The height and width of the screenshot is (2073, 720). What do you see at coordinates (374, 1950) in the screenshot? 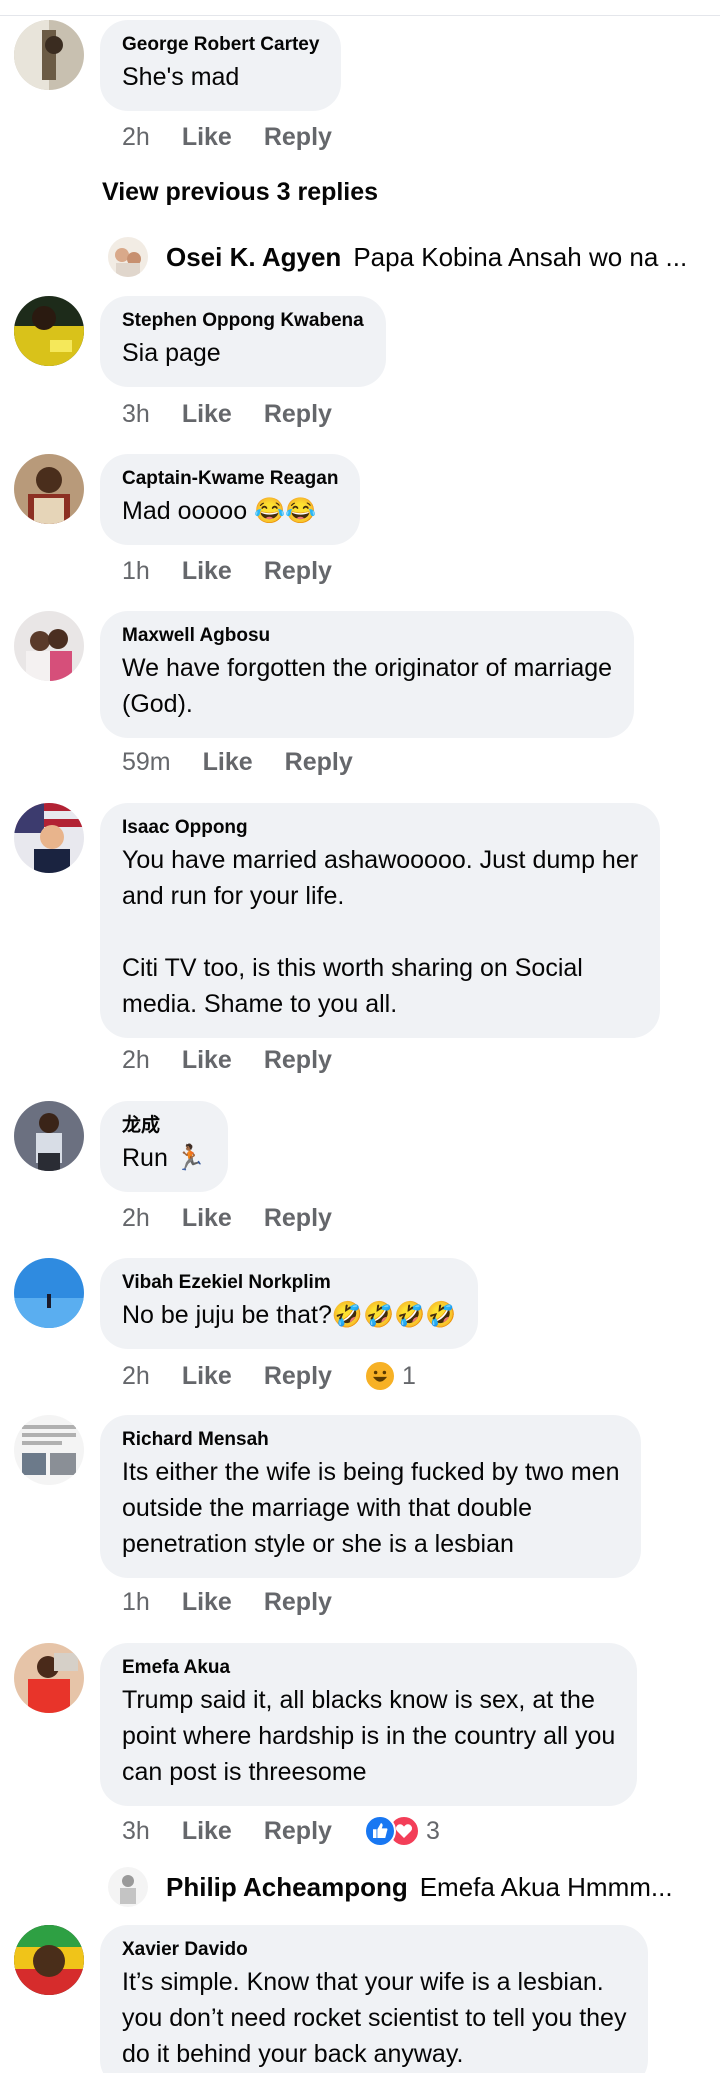
I see `commenter-name: Xavier Davido` at bounding box center [374, 1950].